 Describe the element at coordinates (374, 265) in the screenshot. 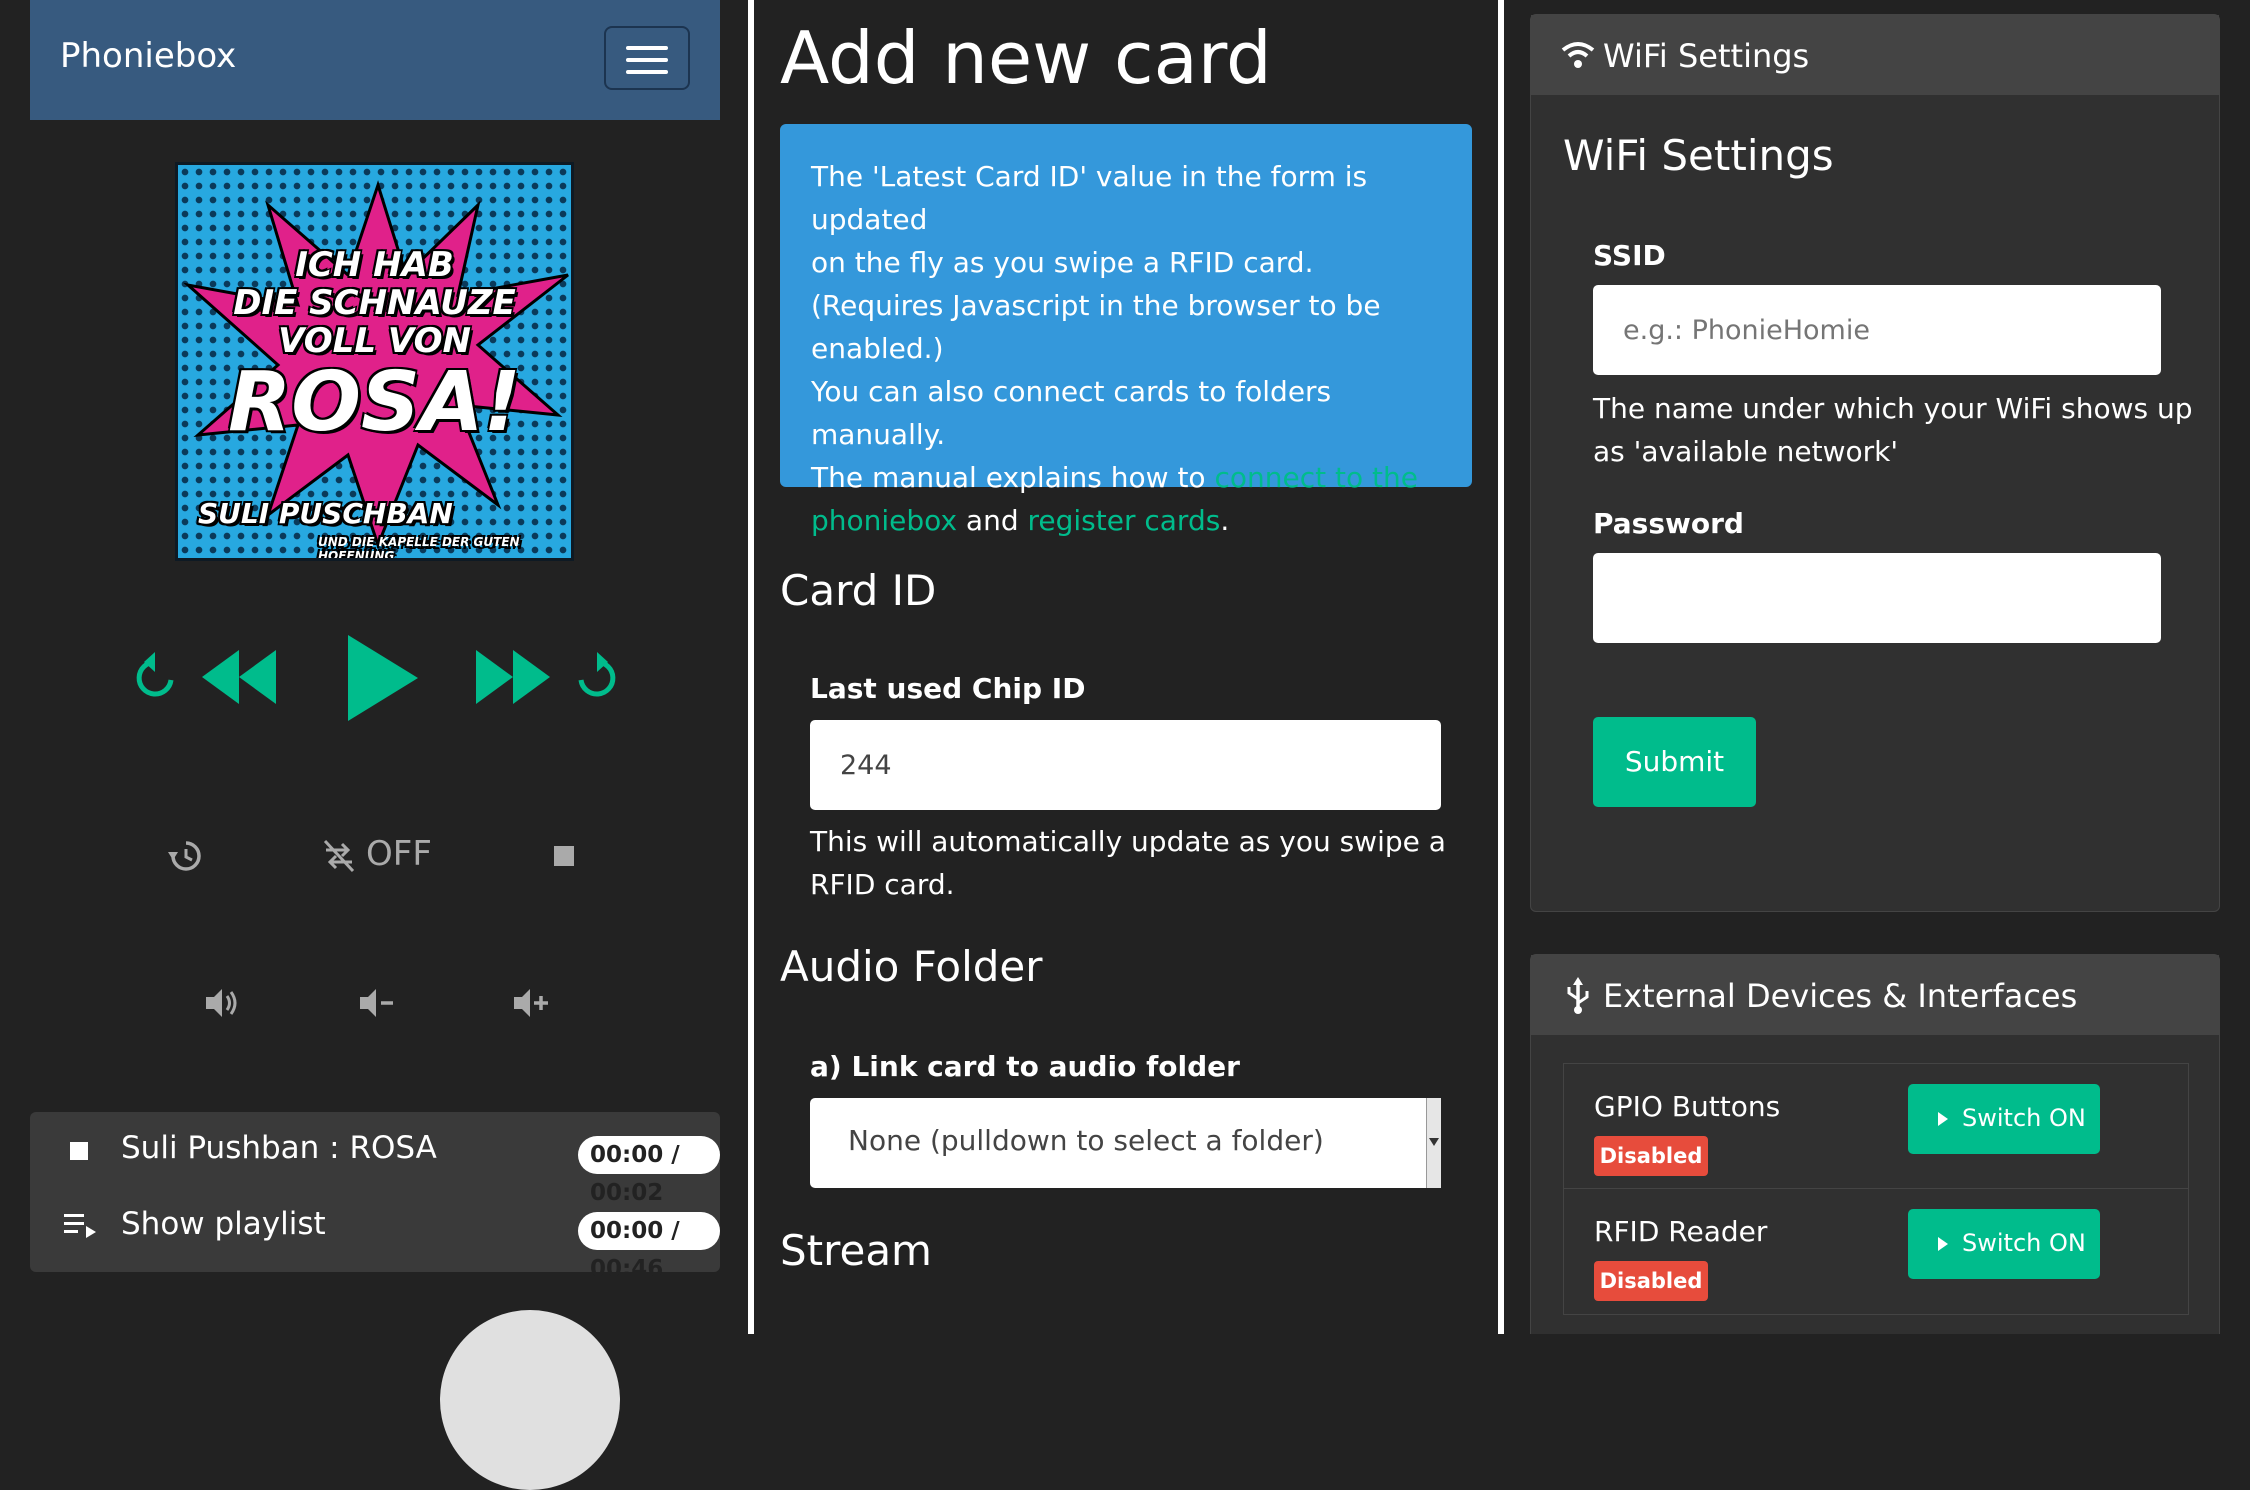

I see `cover-line-1: ICH HAB` at that location.